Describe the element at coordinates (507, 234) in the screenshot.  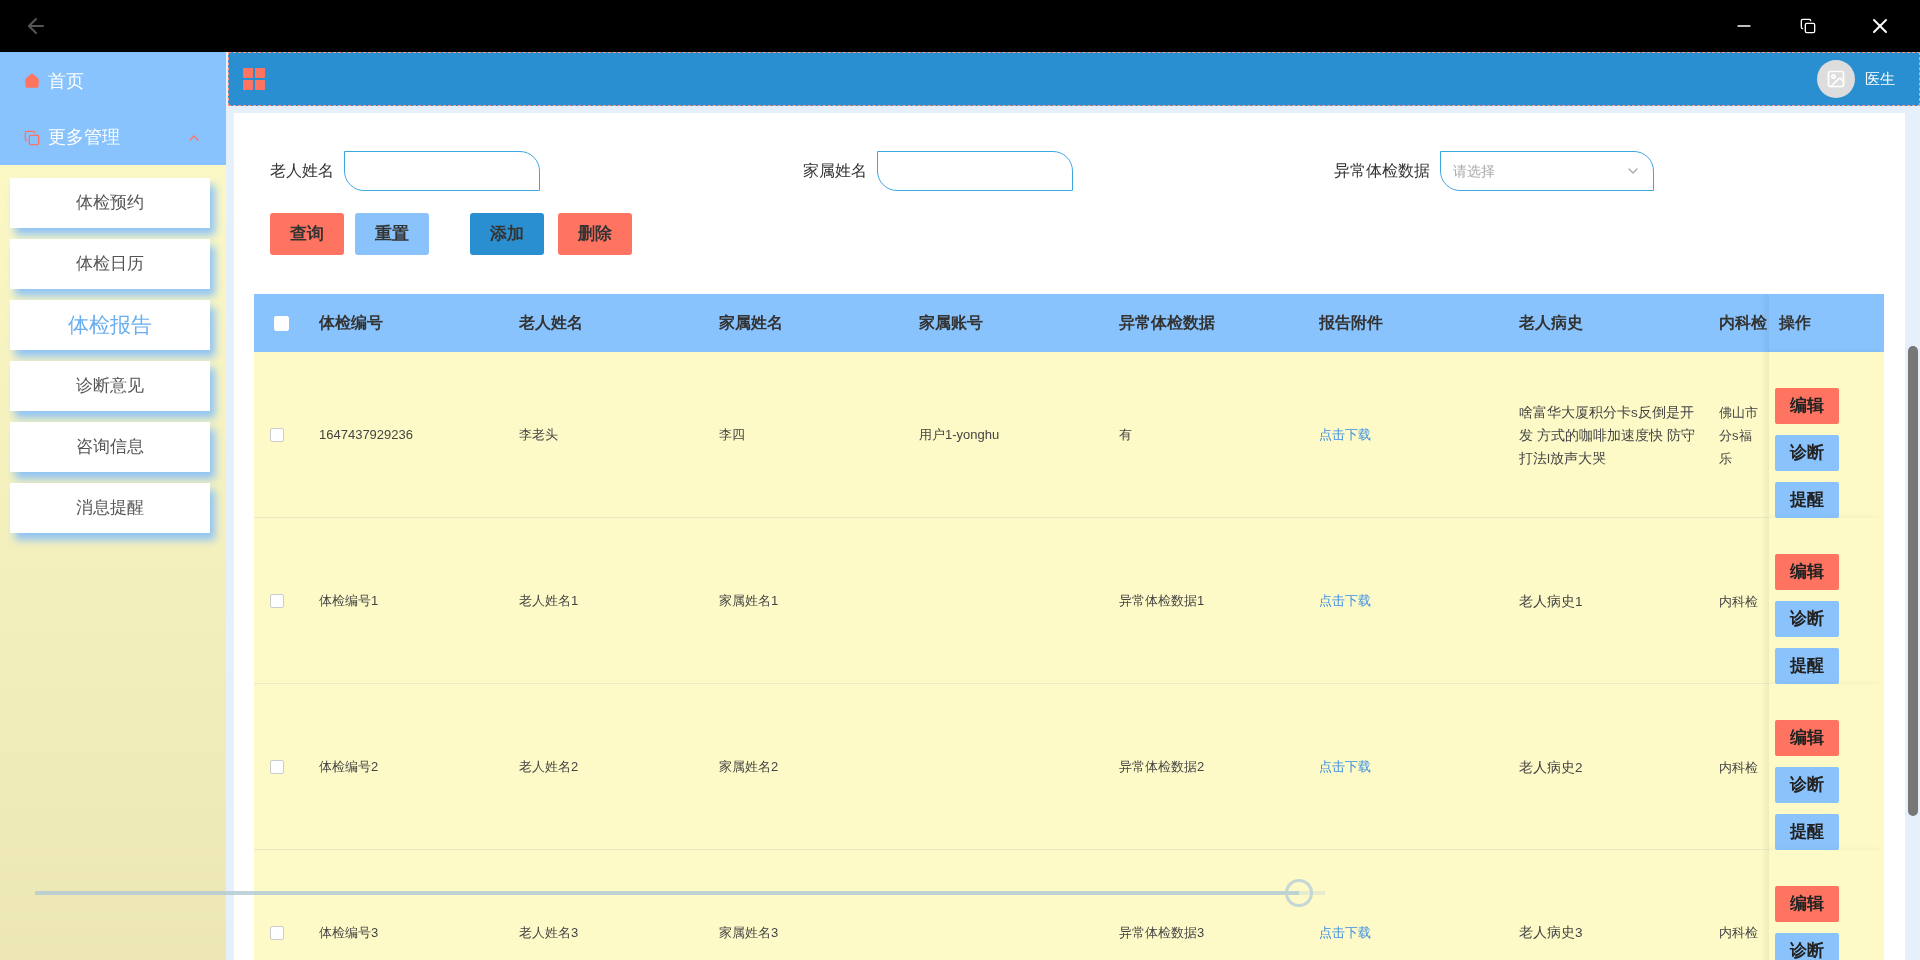
I see `action-button: 添加` at that location.